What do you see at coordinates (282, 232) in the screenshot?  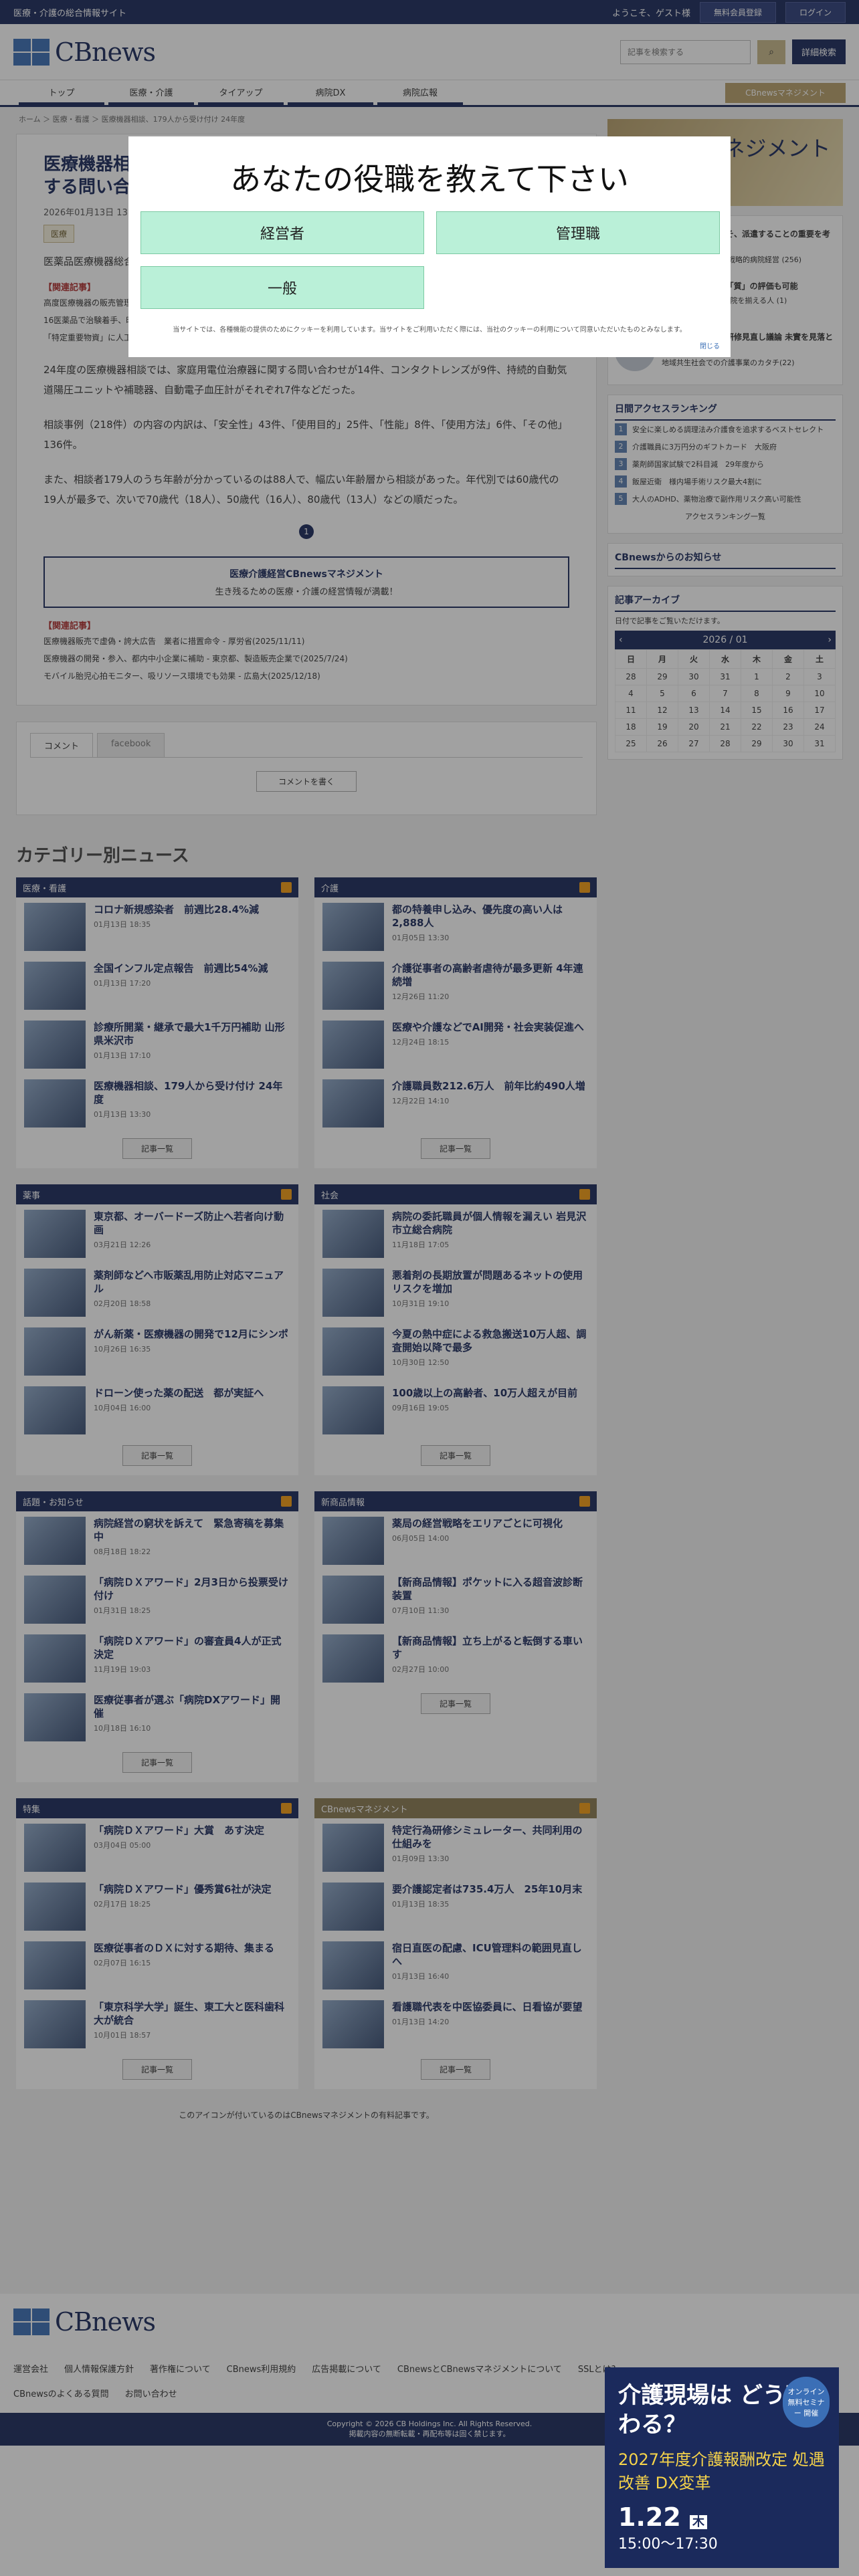 I see `role-option-executive: 経営者` at bounding box center [282, 232].